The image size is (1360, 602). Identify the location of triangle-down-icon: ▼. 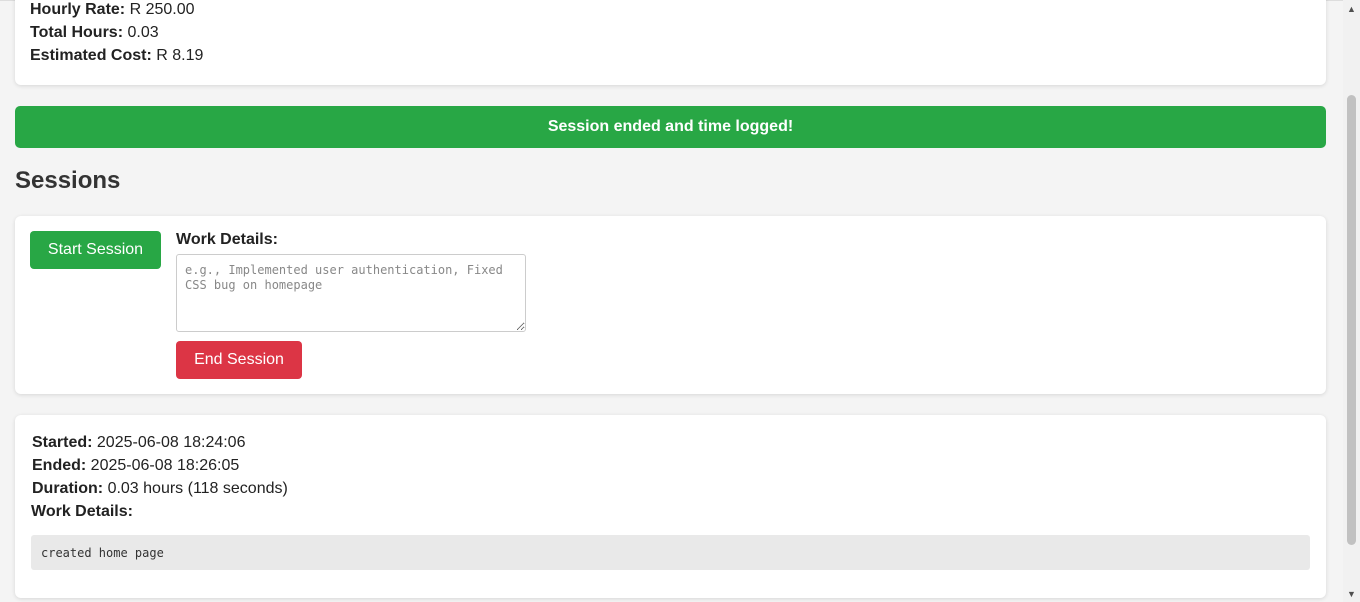
(1351, 593).